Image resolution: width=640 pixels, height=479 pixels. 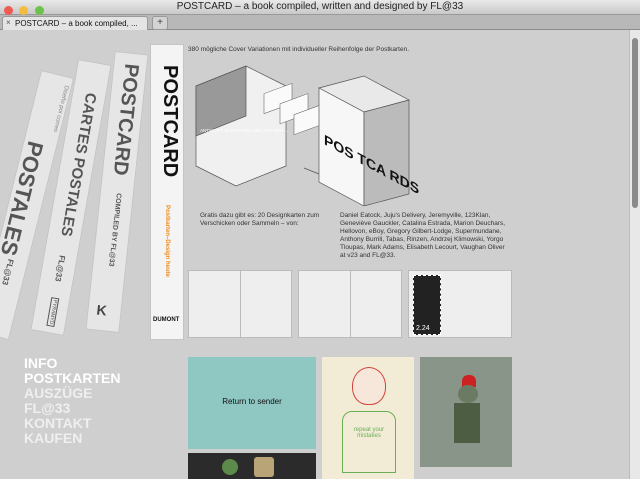 What do you see at coordinates (53, 312) in the screenshot?
I see `cartes-publisher: PYRAMYD` at bounding box center [53, 312].